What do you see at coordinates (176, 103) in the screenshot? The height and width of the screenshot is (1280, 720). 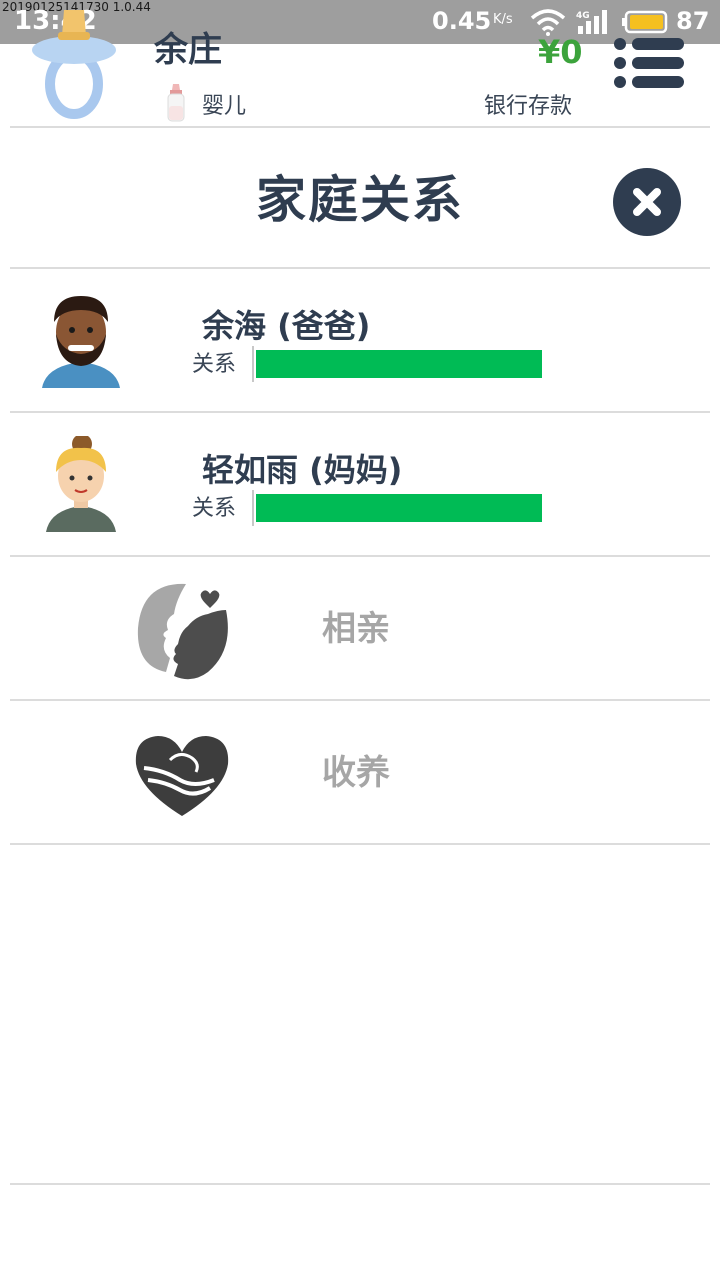 I see `baby-bottle-icon` at bounding box center [176, 103].